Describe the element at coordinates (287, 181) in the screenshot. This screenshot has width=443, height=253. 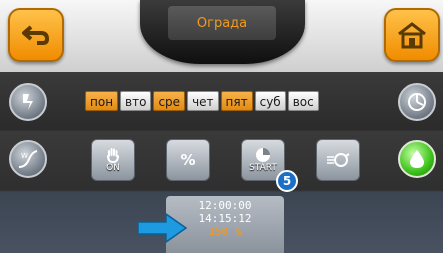
I see `step-badge: 5` at that location.